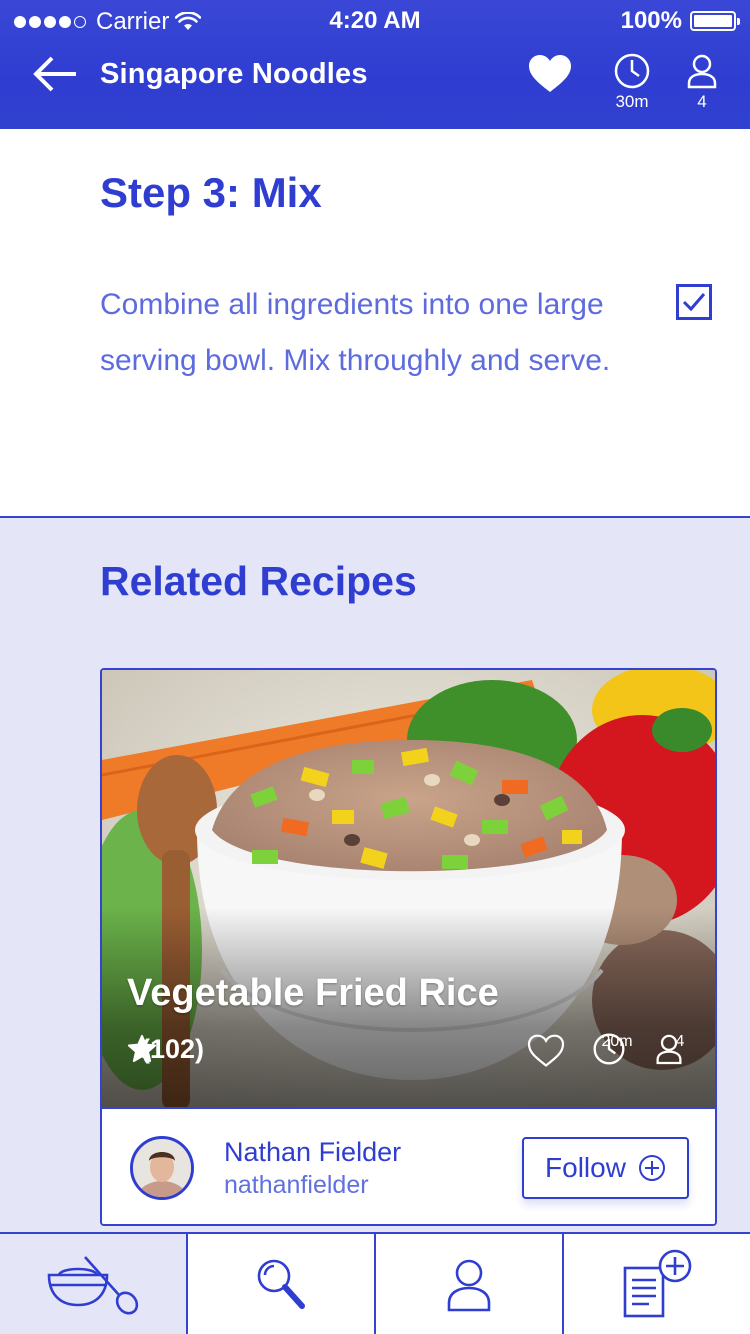 The width and height of the screenshot is (750, 1334). I want to click on add-recipe-icon, so click(657, 1283).